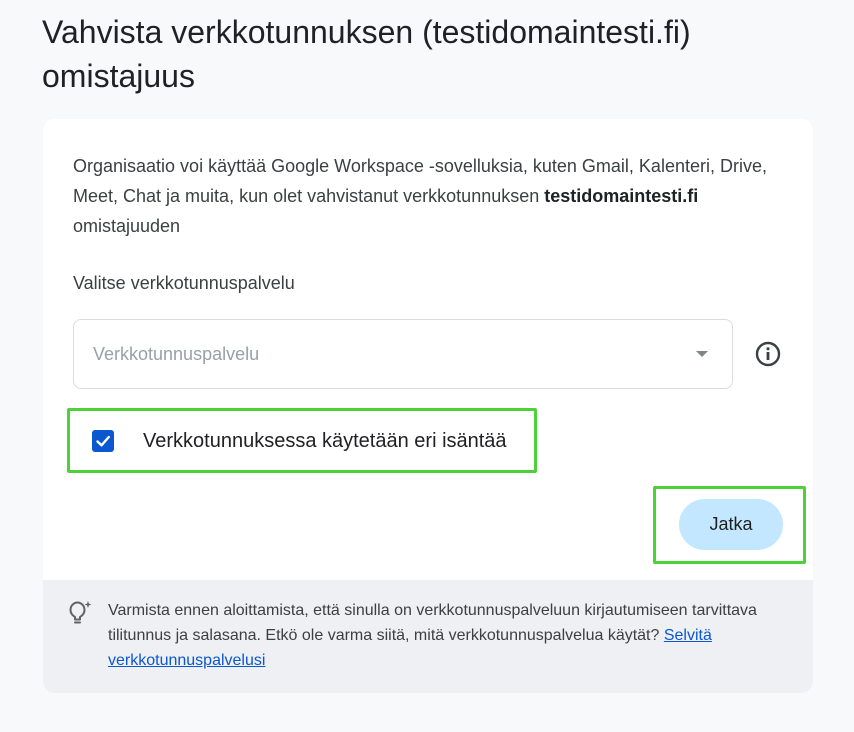 This screenshot has width=854, height=732. What do you see at coordinates (176, 354) in the screenshot?
I see `provider-select-placeholder: Verkkotunnuspalvelu` at bounding box center [176, 354].